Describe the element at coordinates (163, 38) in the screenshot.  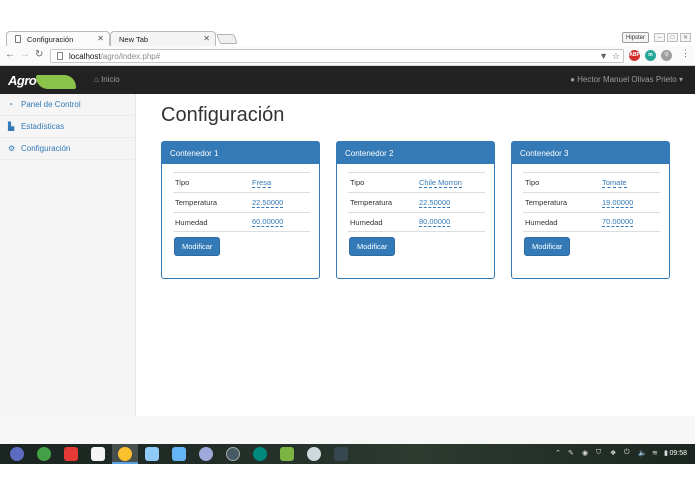
I see `browser-tab: New Tab ✕` at that location.